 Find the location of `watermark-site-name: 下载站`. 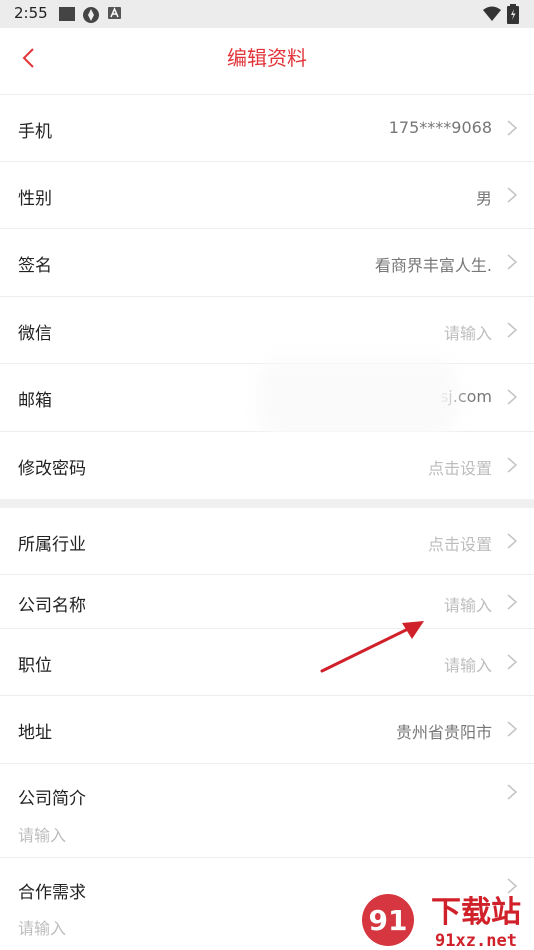

watermark-site-name: 下载站 is located at coordinates (476, 912).